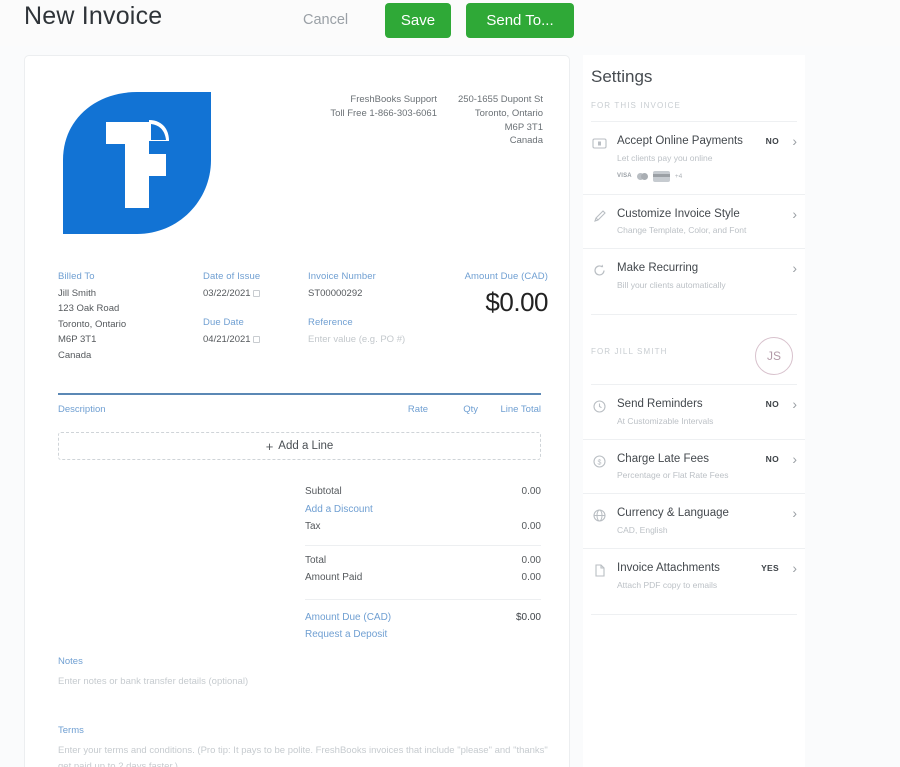 Image resolution: width=900 pixels, height=767 pixels. What do you see at coordinates (137, 163) in the screenshot?
I see `freshbooks-logo` at bounding box center [137, 163].